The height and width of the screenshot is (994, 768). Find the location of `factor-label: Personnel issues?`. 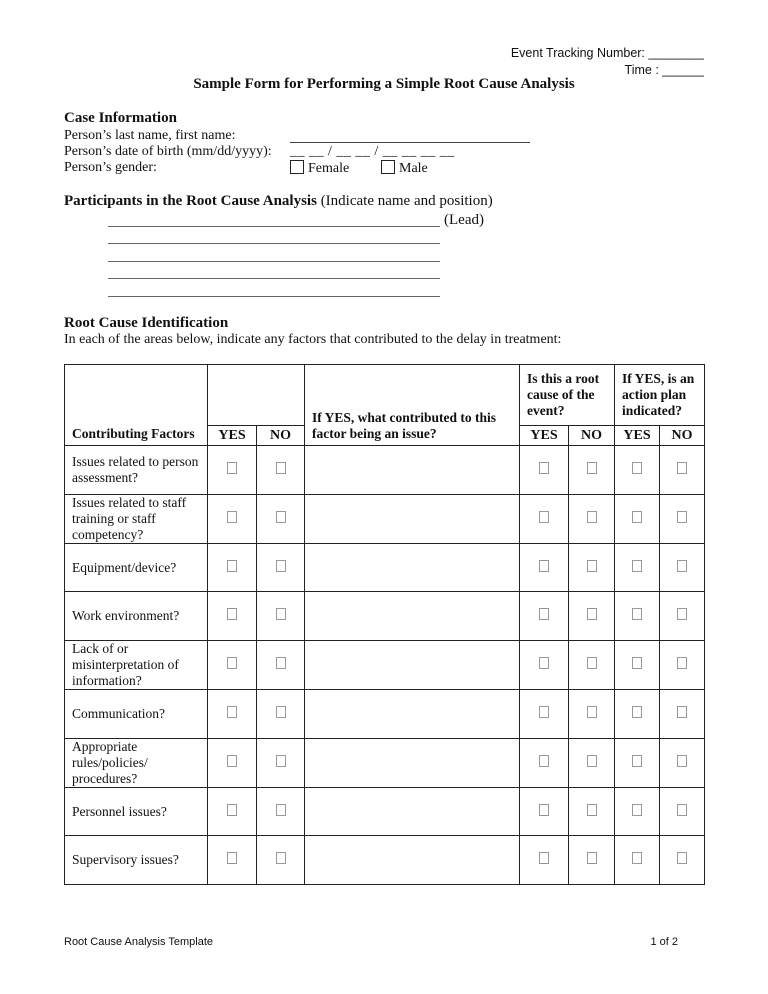

factor-label: Personnel issues? is located at coordinates (136, 811).